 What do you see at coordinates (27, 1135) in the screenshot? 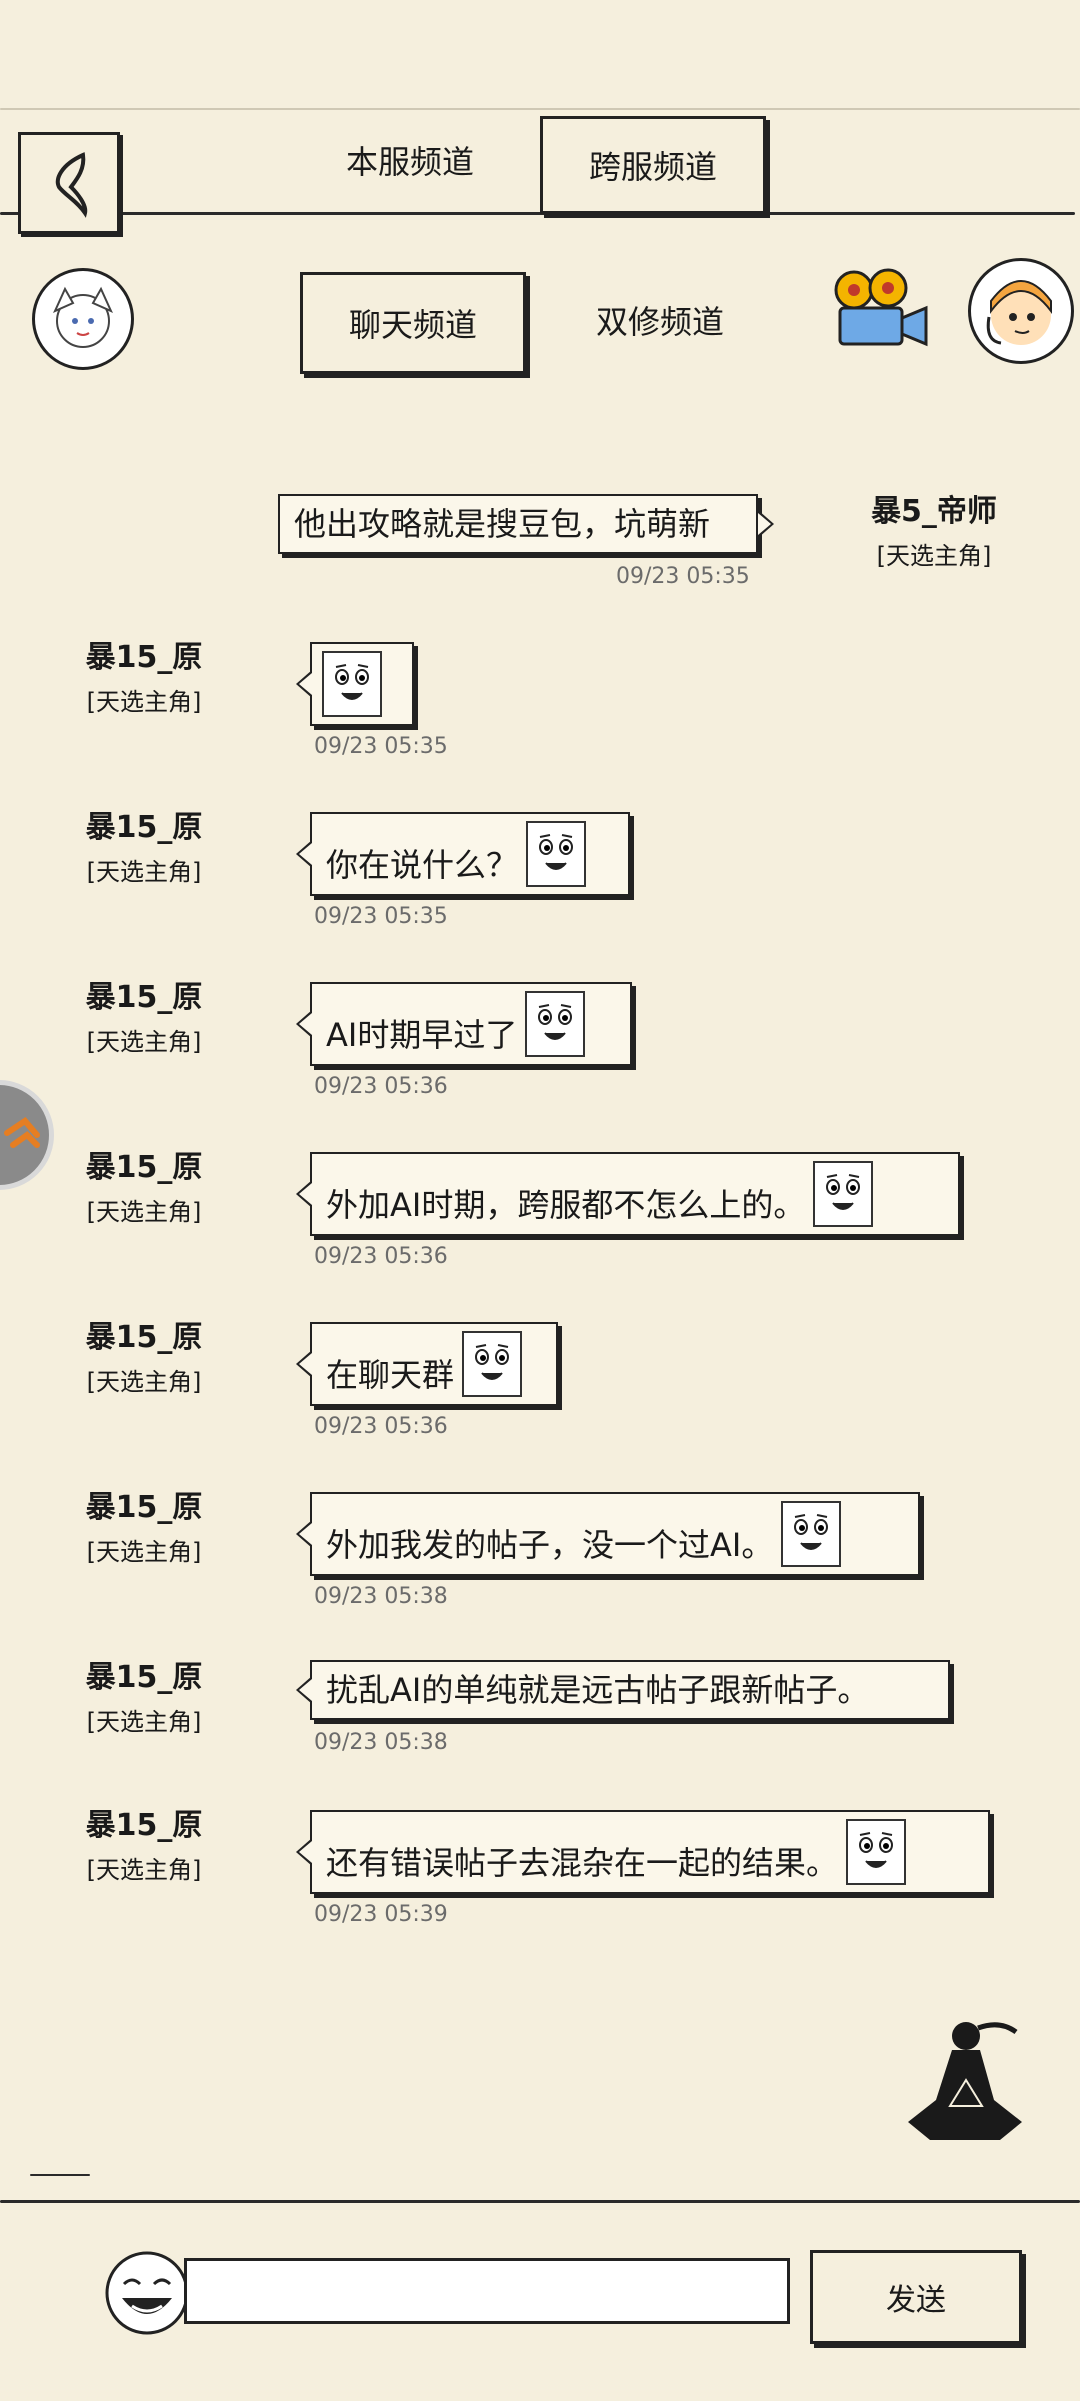
I see `floating-assistant-icon` at bounding box center [27, 1135].